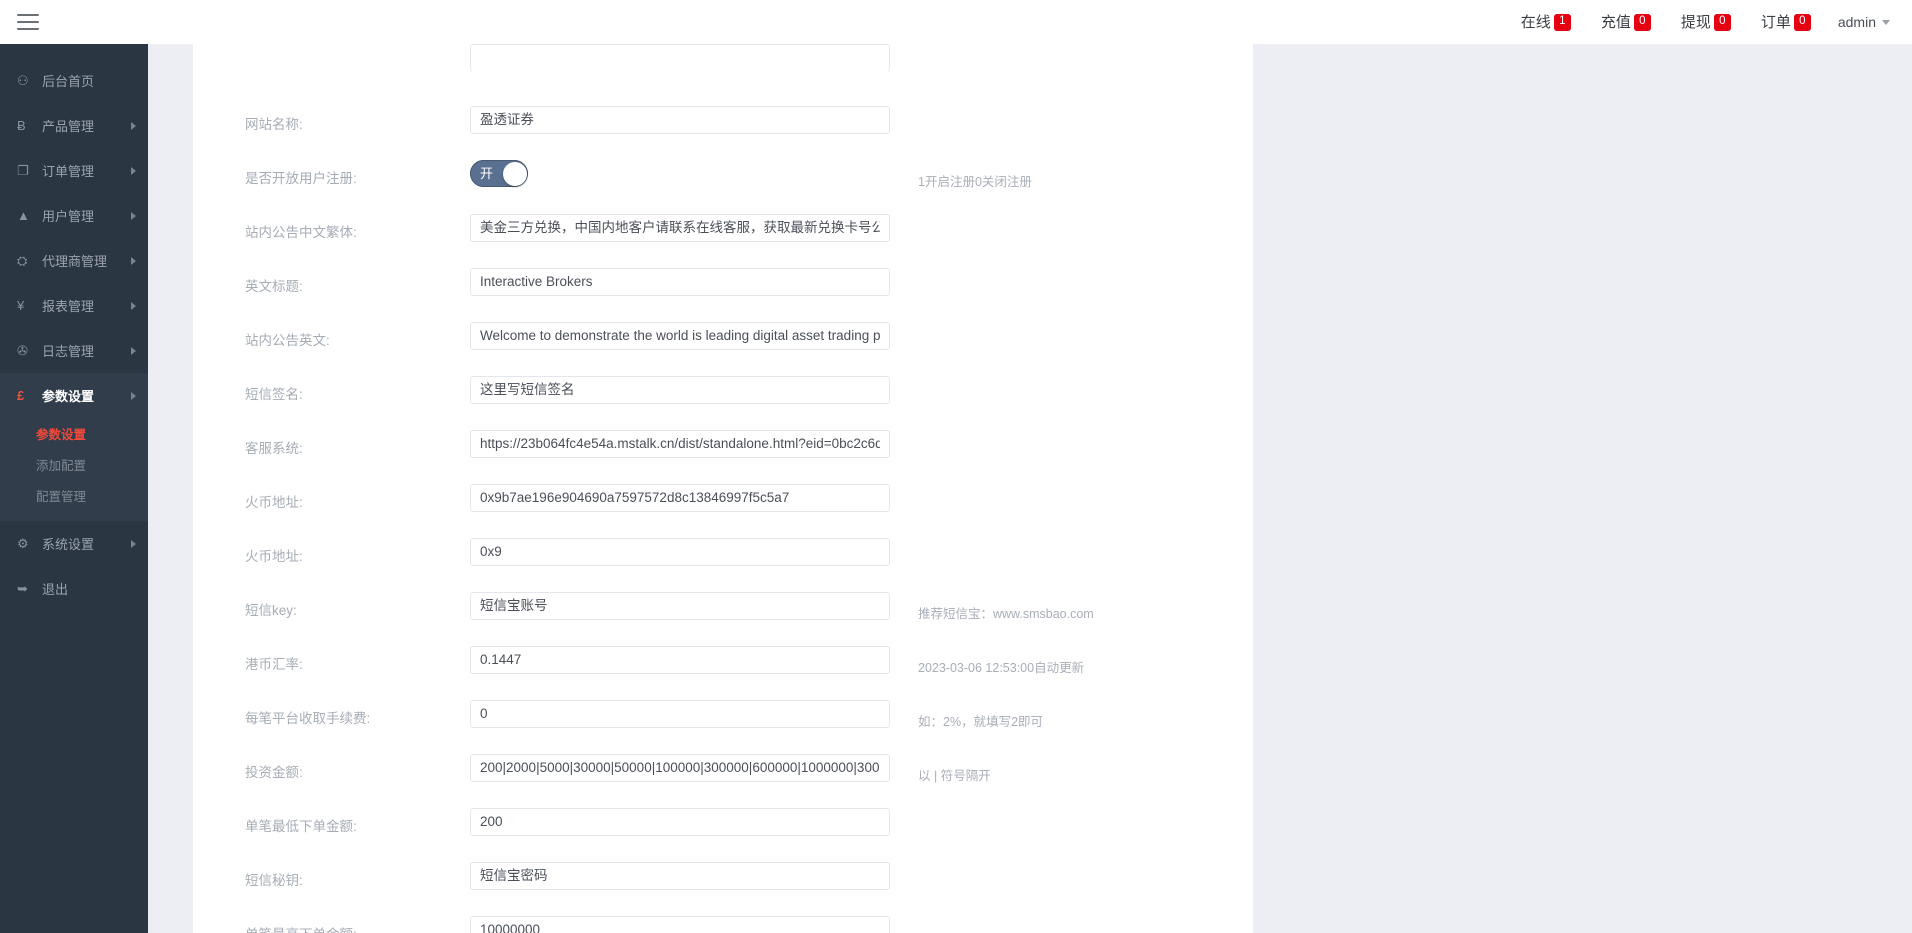 This screenshot has height=933, width=1912. Describe the element at coordinates (22, 260) in the screenshot. I see `sitemap-icon: ⛭` at that location.